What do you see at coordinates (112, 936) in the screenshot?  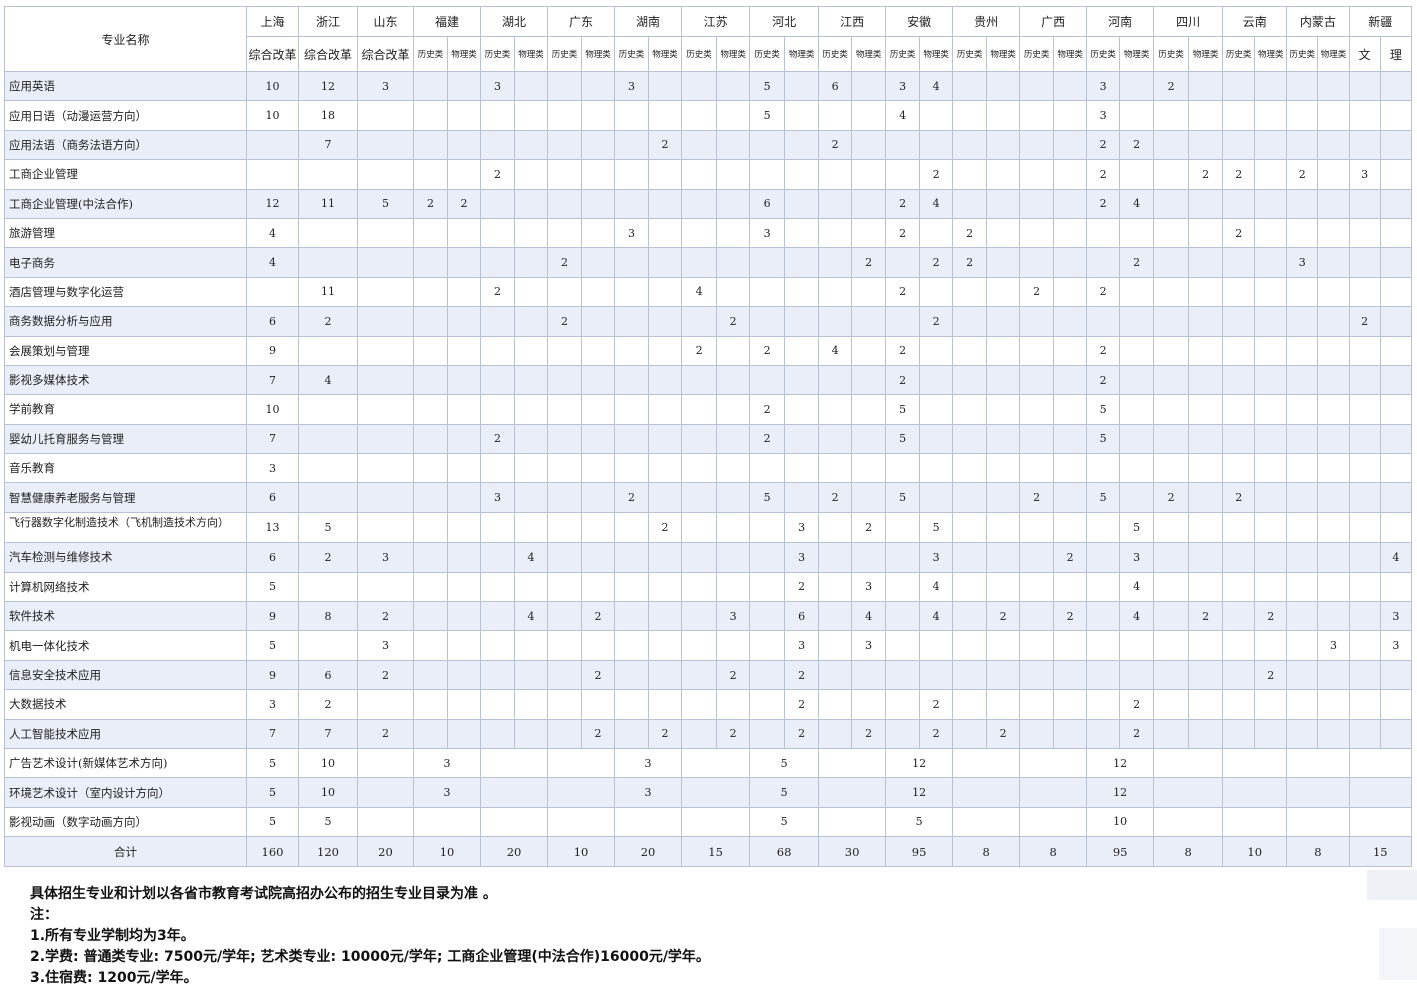 I see `note-line: 1.所有专业学制均为3年。` at bounding box center [112, 936].